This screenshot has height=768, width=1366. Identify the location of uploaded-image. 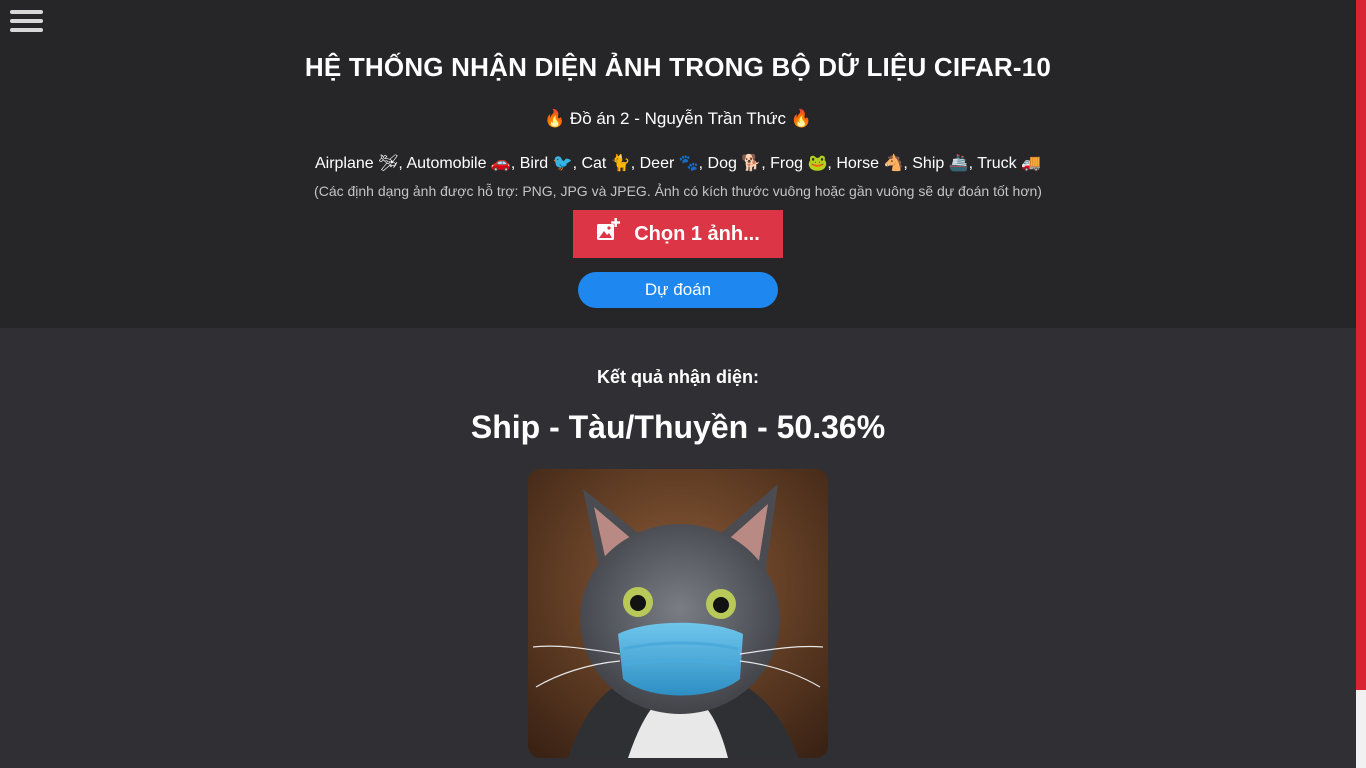
(678, 613).